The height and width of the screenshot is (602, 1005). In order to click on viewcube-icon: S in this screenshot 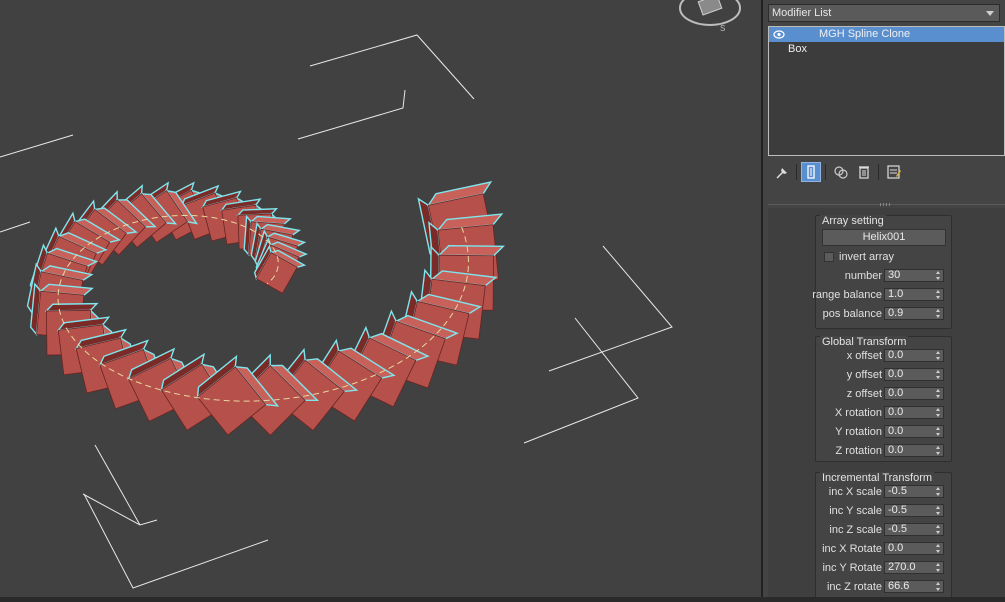, I will do `click(710, 16)`.